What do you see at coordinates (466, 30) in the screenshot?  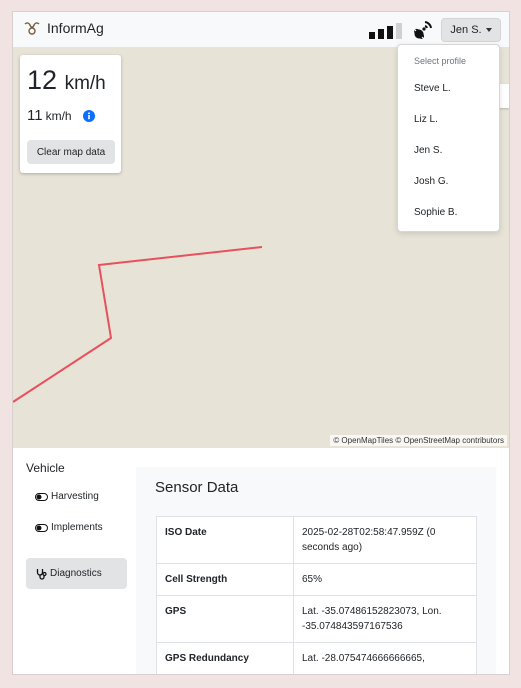 I see `profile-button-label: Jen S.` at bounding box center [466, 30].